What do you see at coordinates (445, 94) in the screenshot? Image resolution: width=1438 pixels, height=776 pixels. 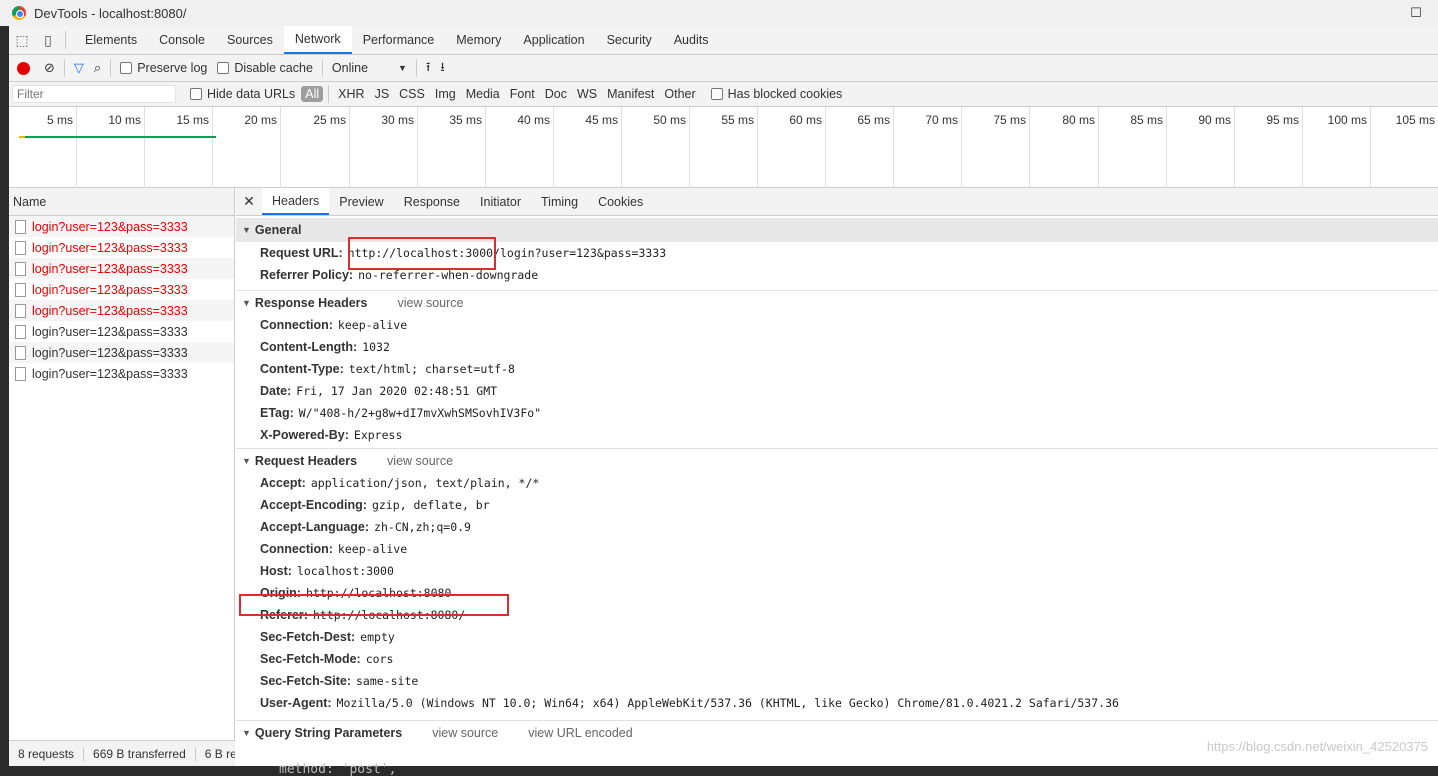 I see `type-filter-img: Img` at bounding box center [445, 94].